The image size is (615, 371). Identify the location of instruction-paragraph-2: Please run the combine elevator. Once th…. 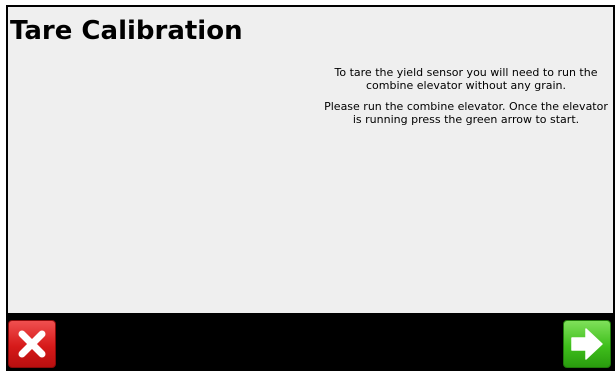
(466, 113).